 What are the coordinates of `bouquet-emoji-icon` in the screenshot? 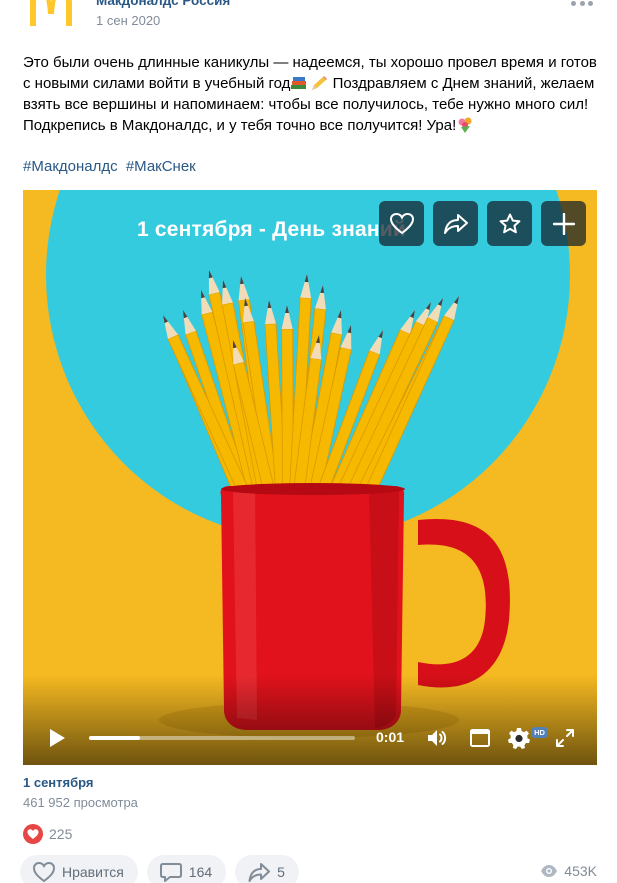 It's located at (465, 125).